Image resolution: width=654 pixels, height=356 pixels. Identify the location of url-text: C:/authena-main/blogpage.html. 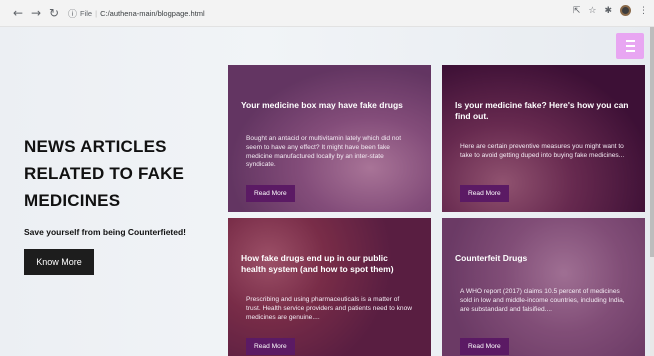
(152, 13).